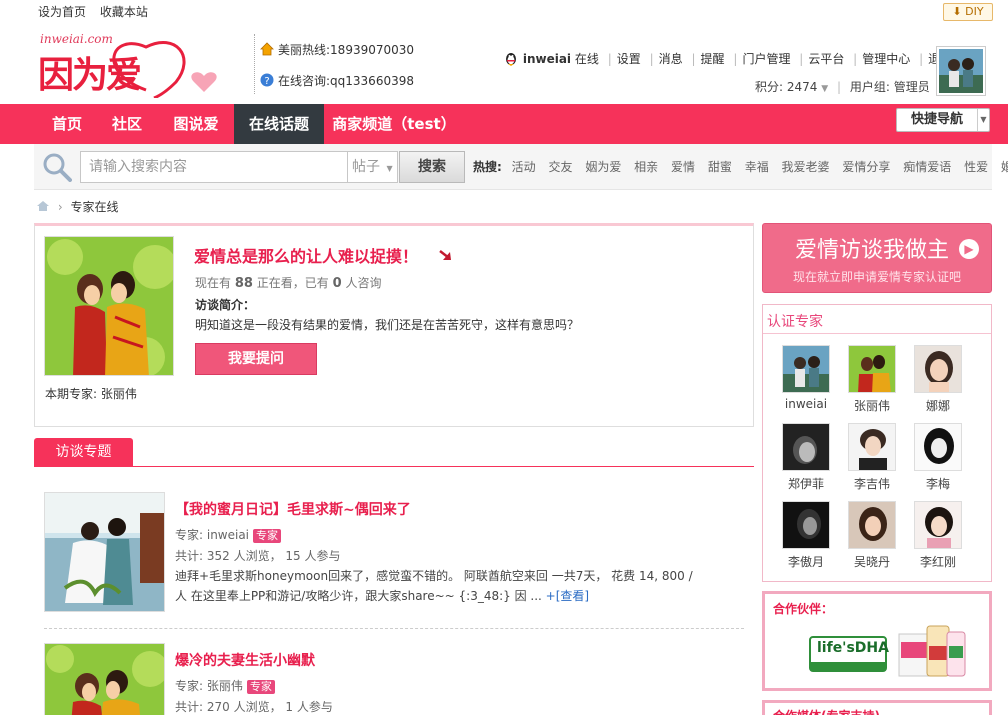 Image resolution: width=1008 pixels, height=715 pixels. Describe the element at coordinates (943, 120) in the screenshot. I see `quick-nav-button: 快捷导航 ▼` at that location.